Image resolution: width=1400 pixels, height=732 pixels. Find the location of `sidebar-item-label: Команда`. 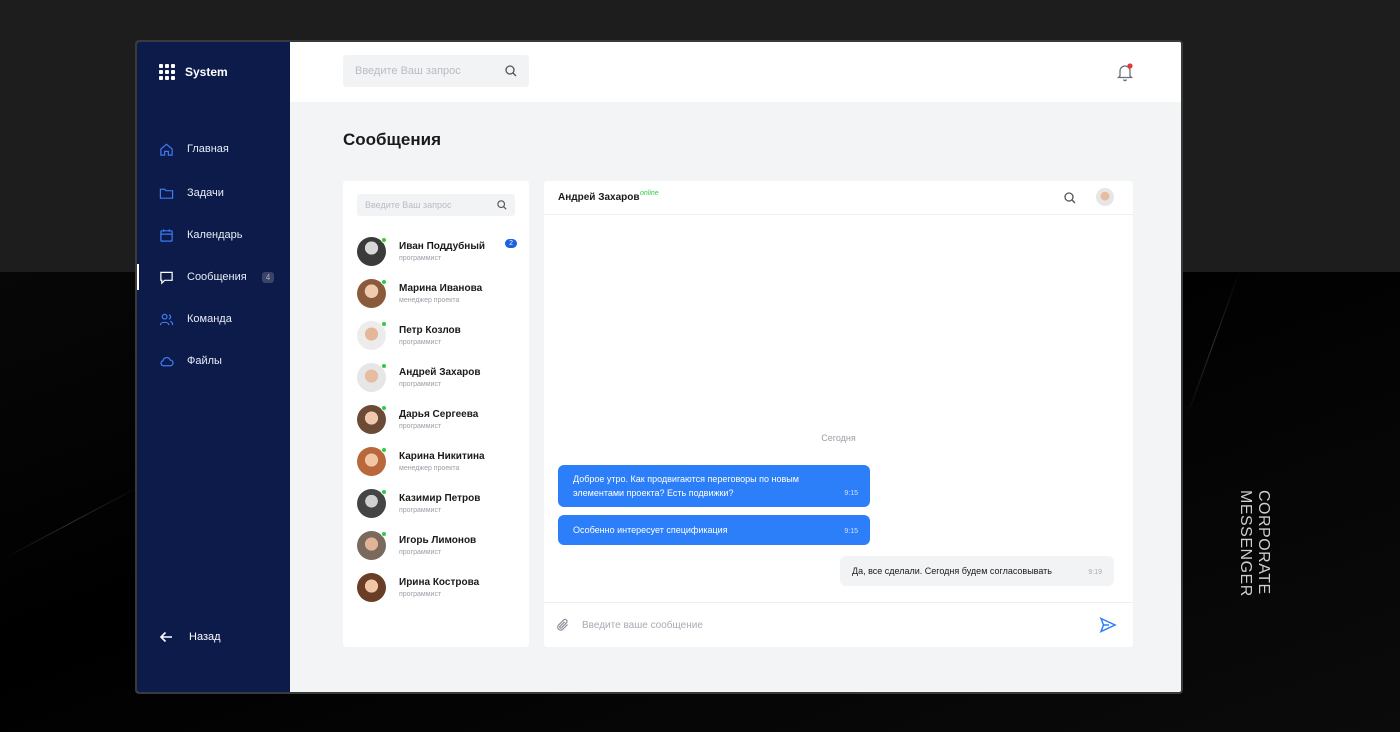

sidebar-item-label: Команда is located at coordinates (209, 319).